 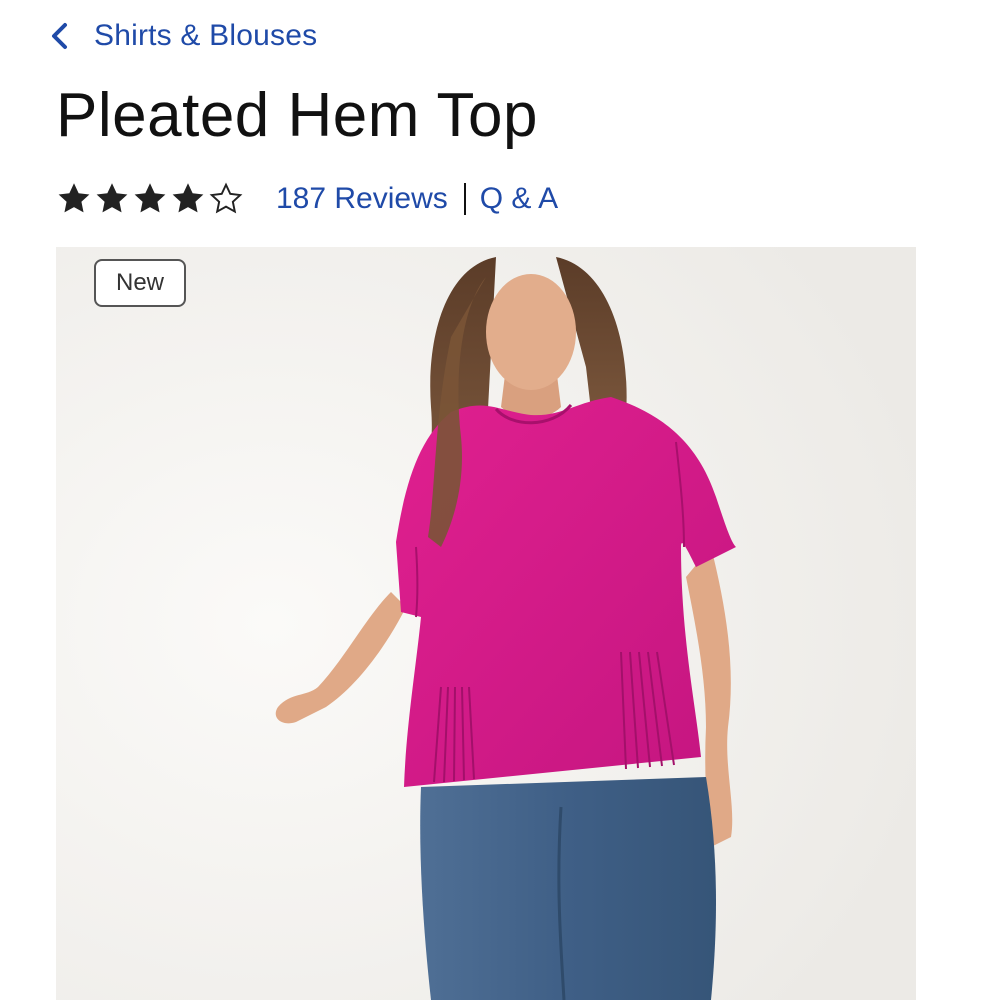 What do you see at coordinates (362, 199) in the screenshot?
I see `reviews-link: 187 Reviews` at bounding box center [362, 199].